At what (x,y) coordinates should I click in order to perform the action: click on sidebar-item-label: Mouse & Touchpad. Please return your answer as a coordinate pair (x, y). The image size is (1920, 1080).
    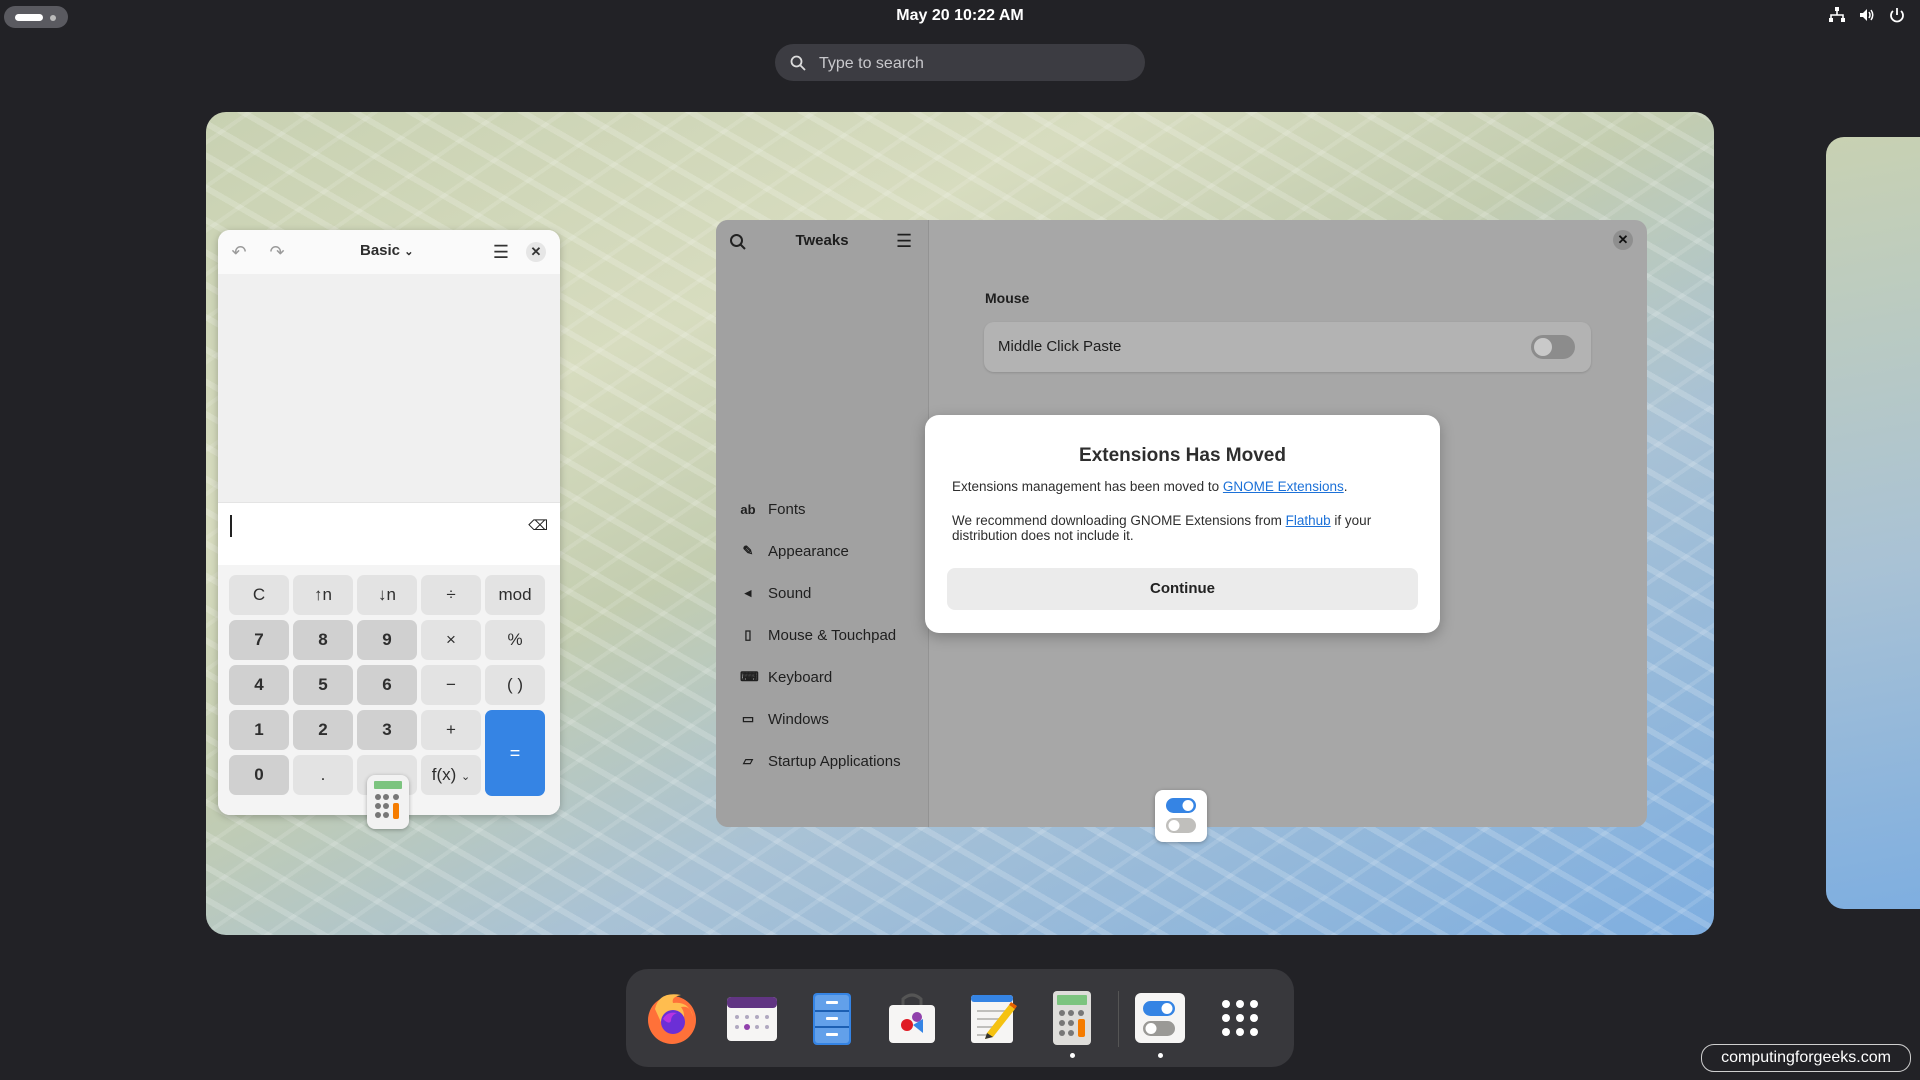
    Looking at the image, I should click on (832, 635).